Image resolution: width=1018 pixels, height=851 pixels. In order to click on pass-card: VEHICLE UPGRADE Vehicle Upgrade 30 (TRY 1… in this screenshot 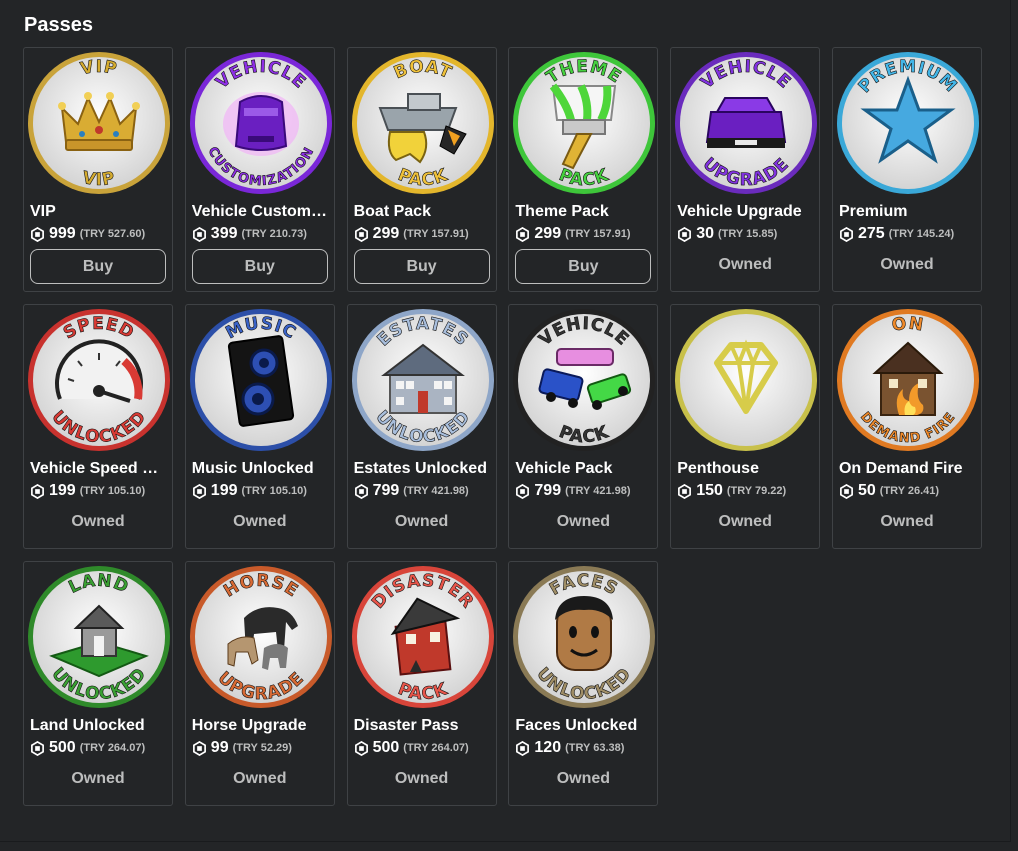, I will do `click(745, 169)`.